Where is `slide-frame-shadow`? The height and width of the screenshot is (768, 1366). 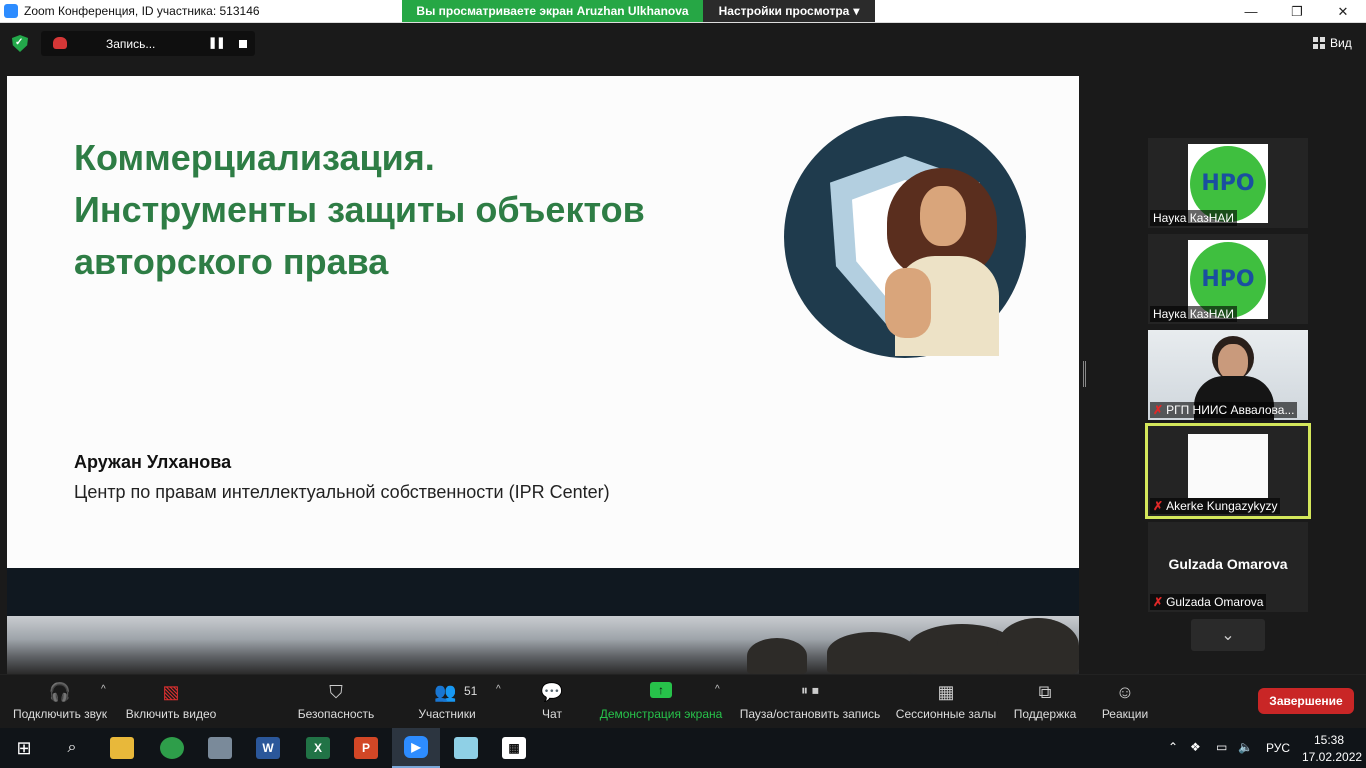 slide-frame-shadow is located at coordinates (543, 595).